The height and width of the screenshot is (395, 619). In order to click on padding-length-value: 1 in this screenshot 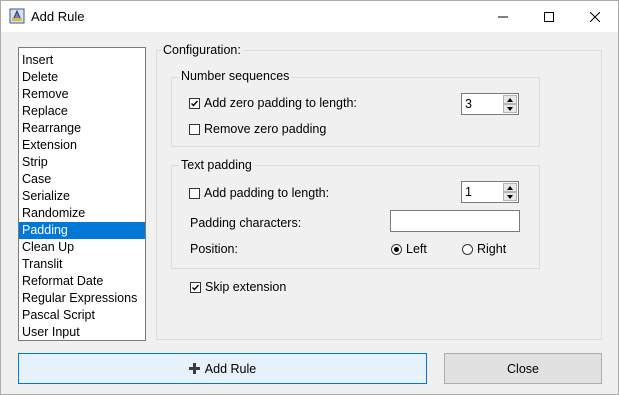, I will do `click(468, 192)`.